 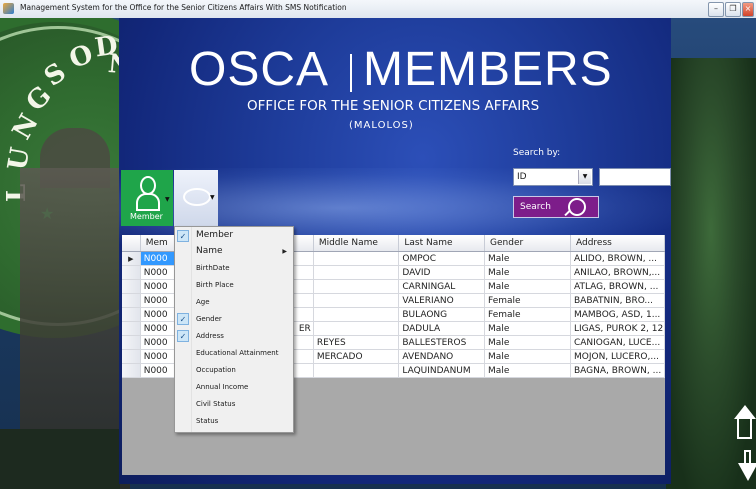 What do you see at coordinates (234, 269) in the screenshot?
I see `menu-item-birthdate: BirthDate` at bounding box center [234, 269].